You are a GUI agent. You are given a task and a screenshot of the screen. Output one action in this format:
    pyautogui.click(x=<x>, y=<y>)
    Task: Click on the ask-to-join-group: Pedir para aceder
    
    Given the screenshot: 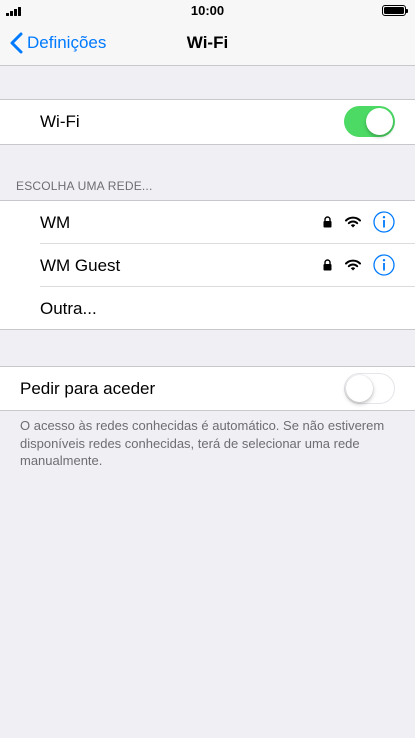 What is the action you would take?
    pyautogui.click(x=207, y=388)
    